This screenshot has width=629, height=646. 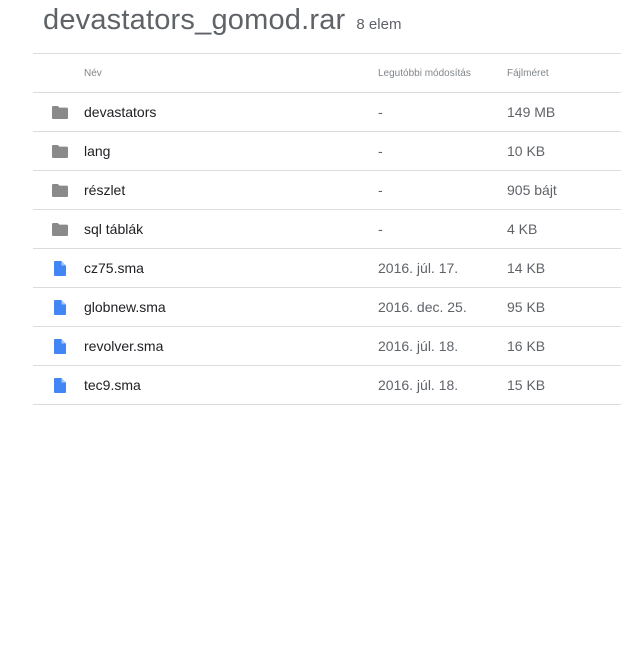 What do you see at coordinates (526, 151) in the screenshot?
I see `item-size: 10 KB` at bounding box center [526, 151].